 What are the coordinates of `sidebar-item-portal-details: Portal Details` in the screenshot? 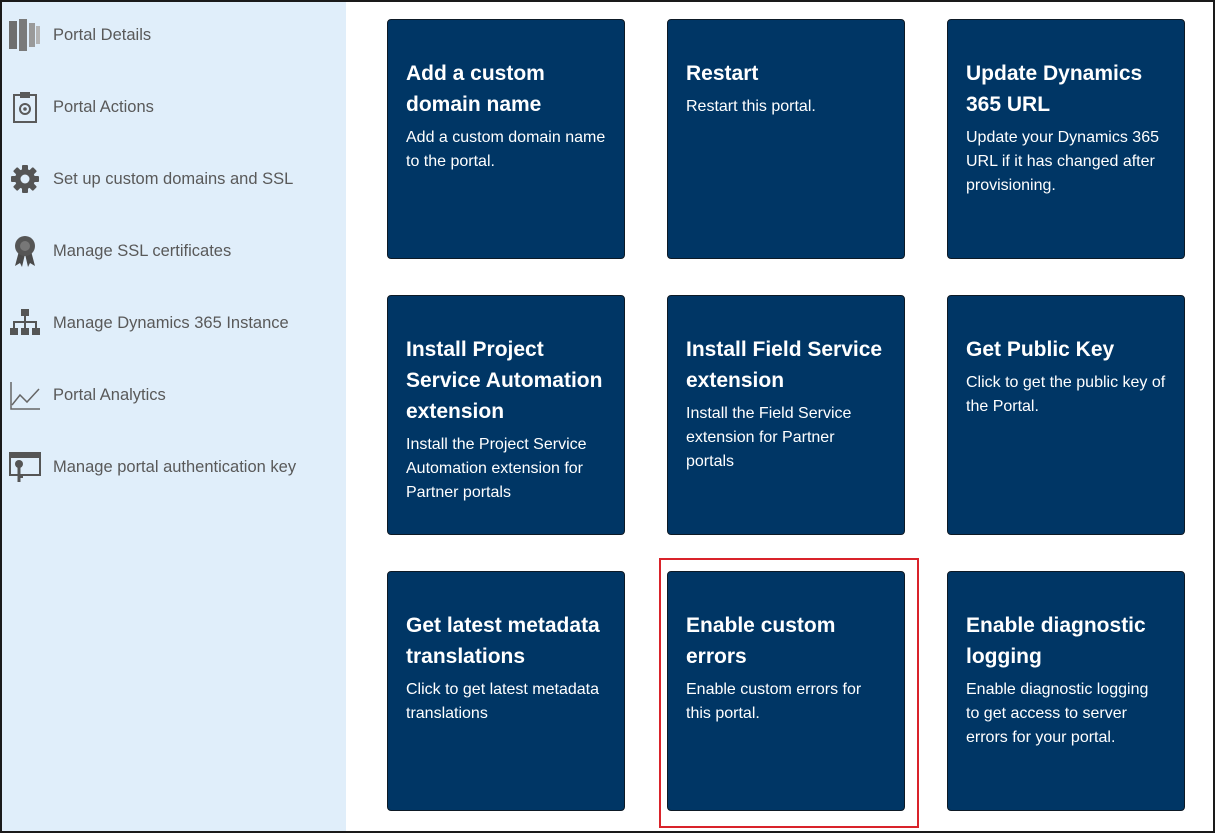 It's located at (173, 35).